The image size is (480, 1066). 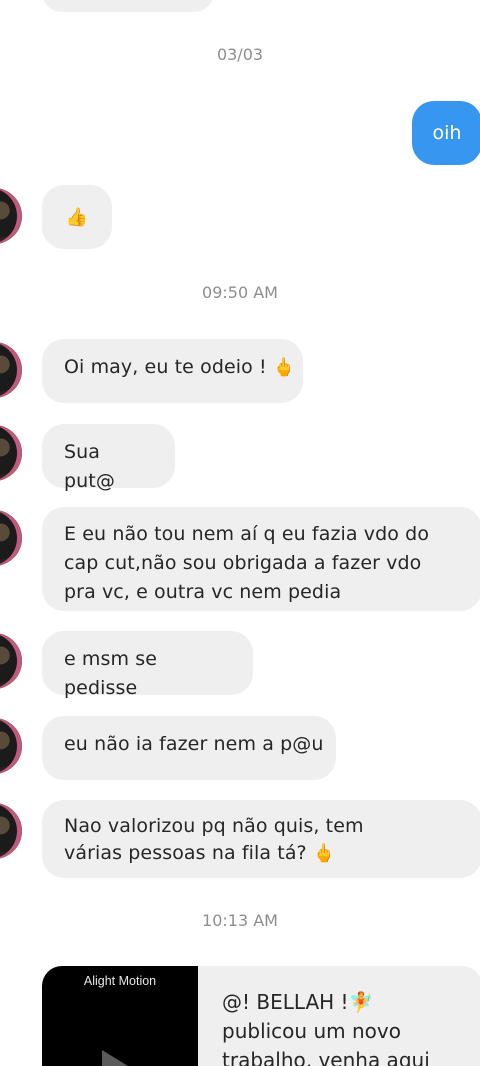 What do you see at coordinates (326, 1057) in the screenshot?
I see `shared-post-line: trabalho, venha aqui` at bounding box center [326, 1057].